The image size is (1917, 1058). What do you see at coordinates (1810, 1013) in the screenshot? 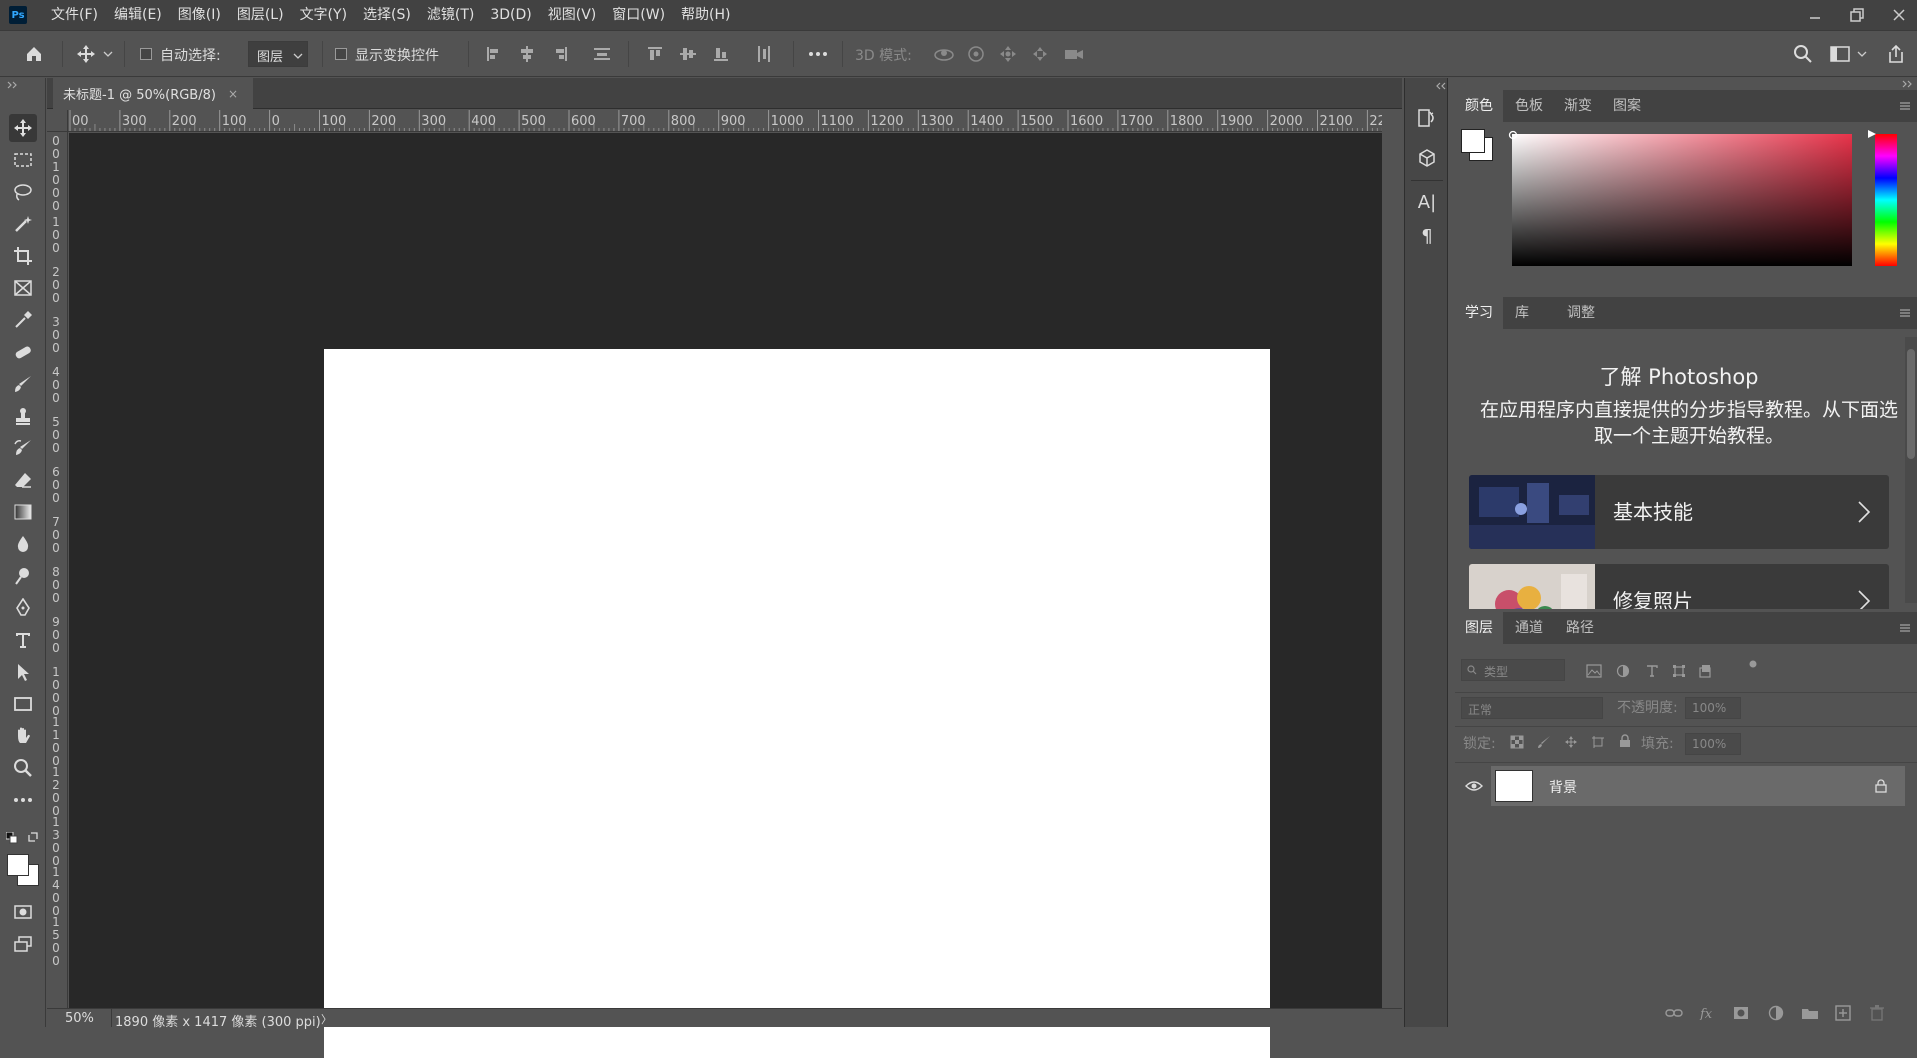
I see `new-group-button` at bounding box center [1810, 1013].